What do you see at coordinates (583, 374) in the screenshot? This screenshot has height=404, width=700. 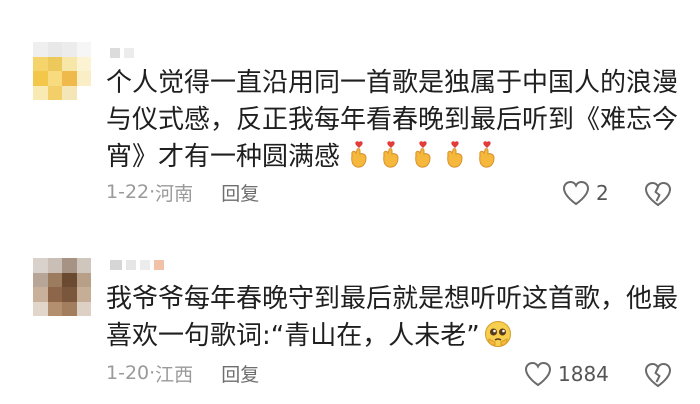 I see `like-count: 1884` at bounding box center [583, 374].